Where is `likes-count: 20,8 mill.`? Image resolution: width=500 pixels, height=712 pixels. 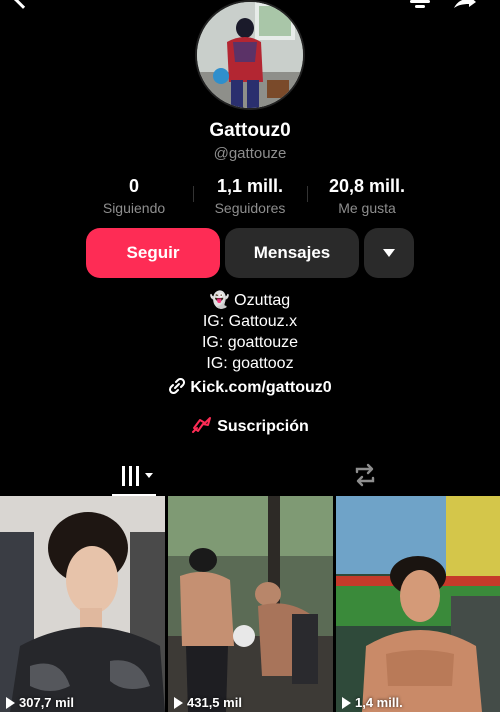 likes-count: 20,8 mill. is located at coordinates (367, 186).